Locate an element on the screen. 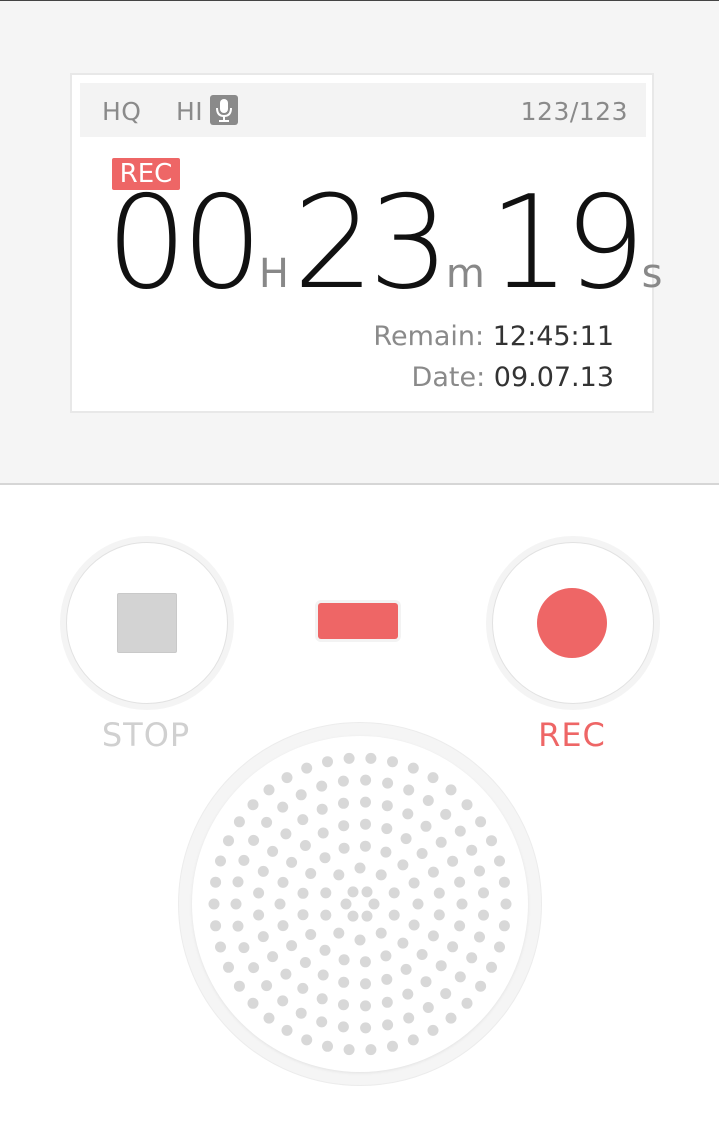  microphone-icon is located at coordinates (224, 110).